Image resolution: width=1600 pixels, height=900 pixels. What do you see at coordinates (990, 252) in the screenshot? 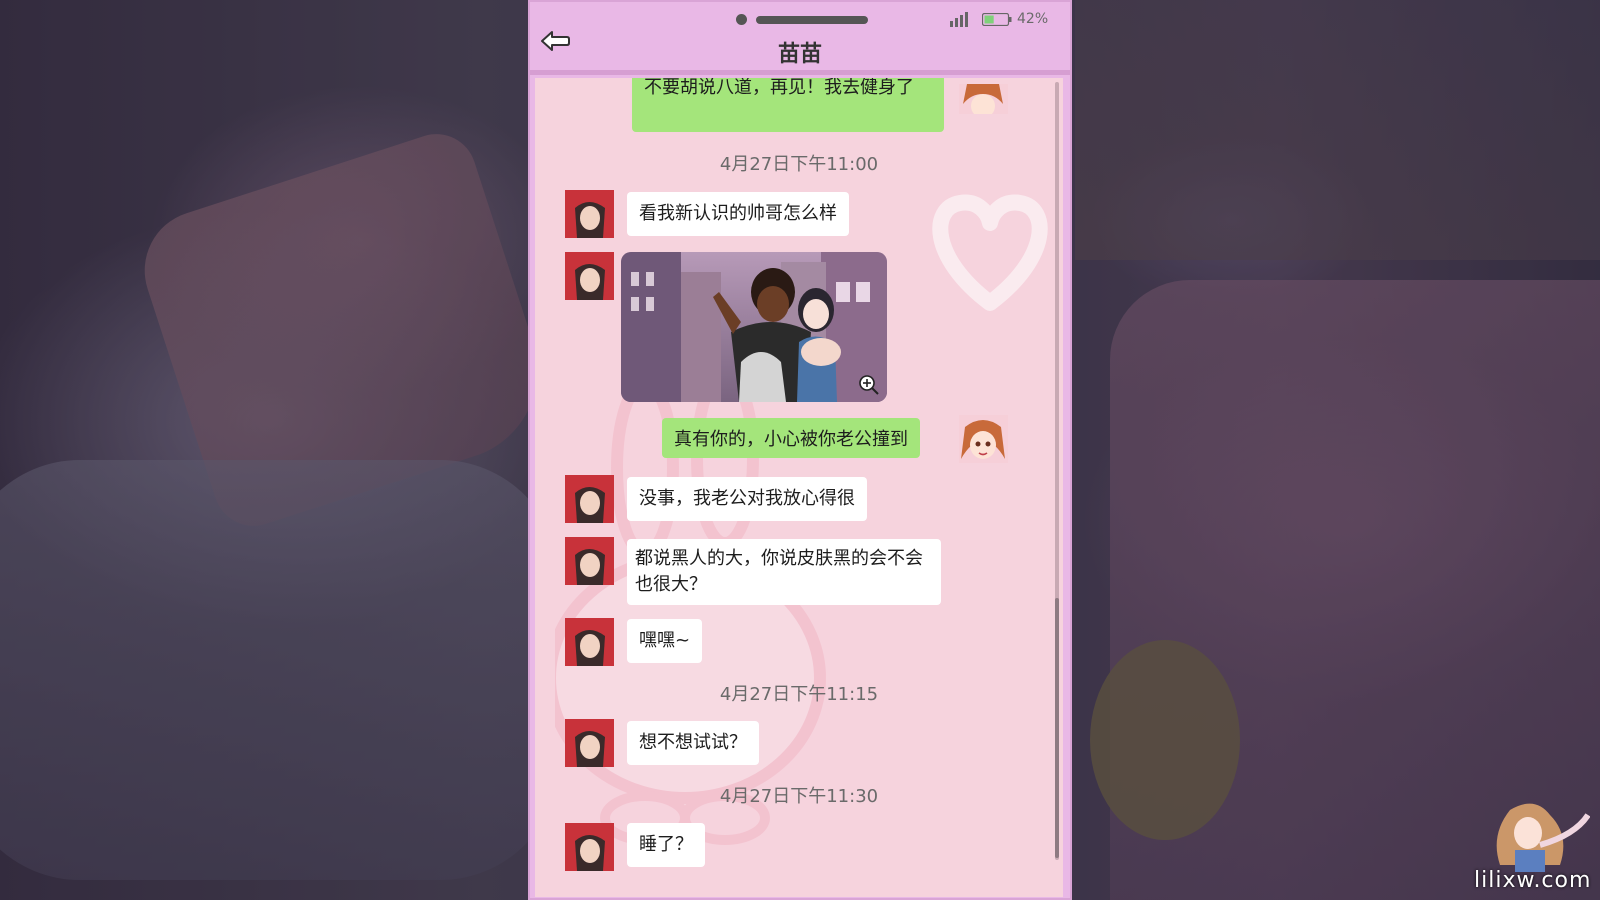
I see `heart-decoration-icon` at bounding box center [990, 252].